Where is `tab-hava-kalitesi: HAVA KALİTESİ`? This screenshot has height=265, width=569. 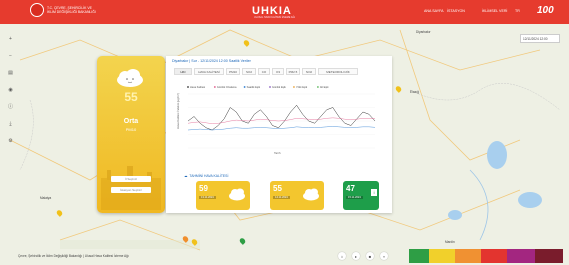
tab-hava-kalitesi: HAVA KALİTESİ is located at coordinates (209, 71).